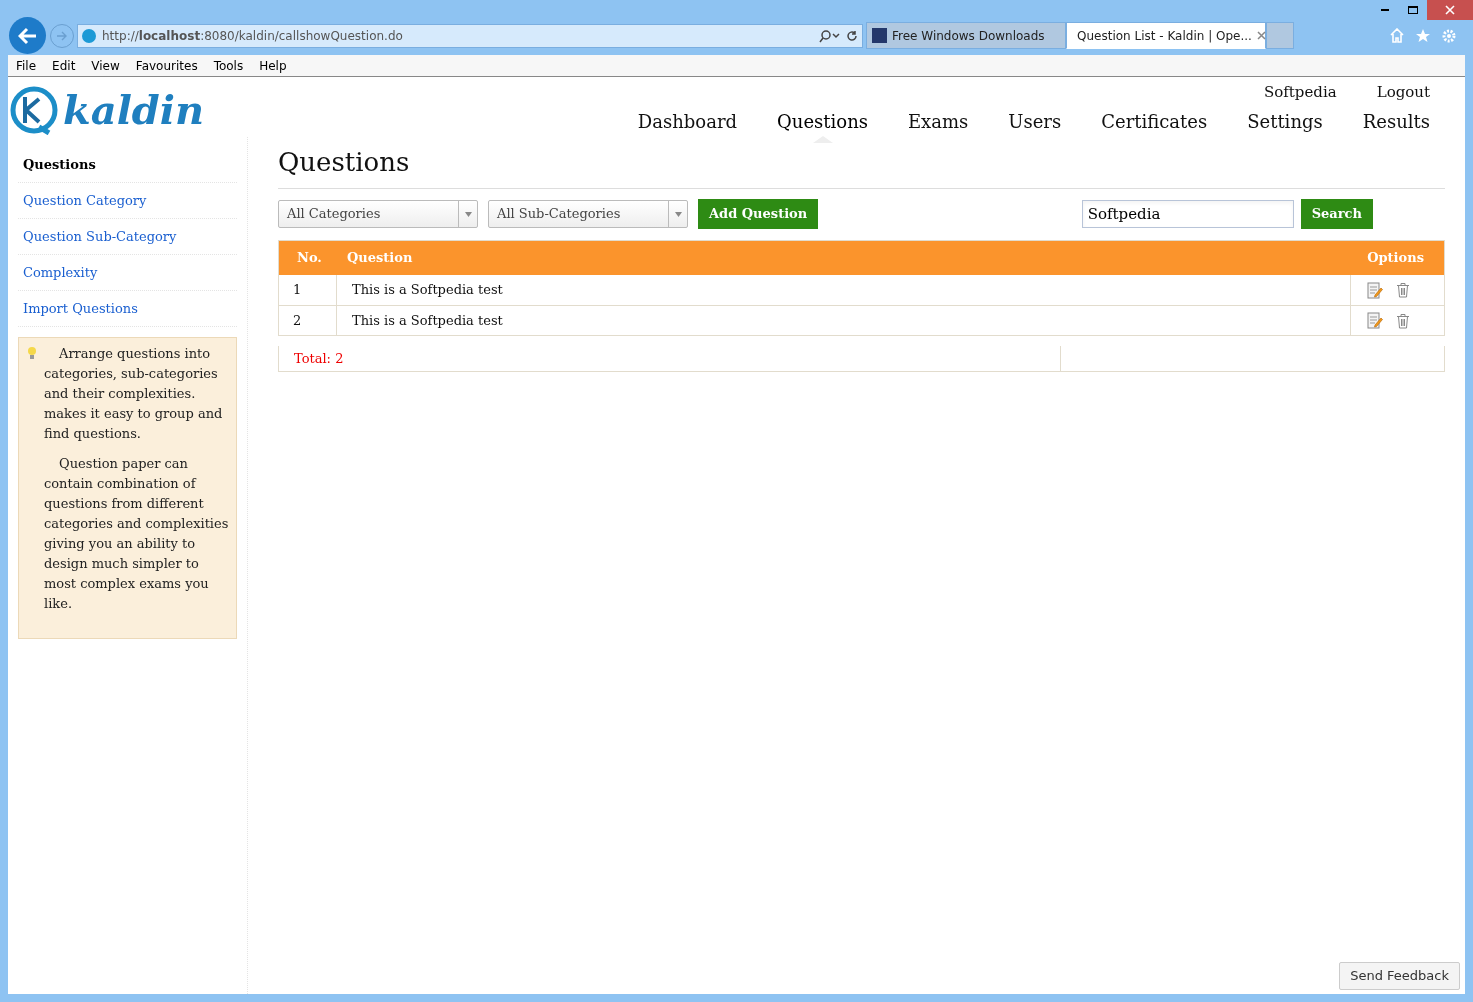 The image size is (1473, 1002). What do you see at coordinates (26, 65) in the screenshot?
I see `menu-item: File` at bounding box center [26, 65].